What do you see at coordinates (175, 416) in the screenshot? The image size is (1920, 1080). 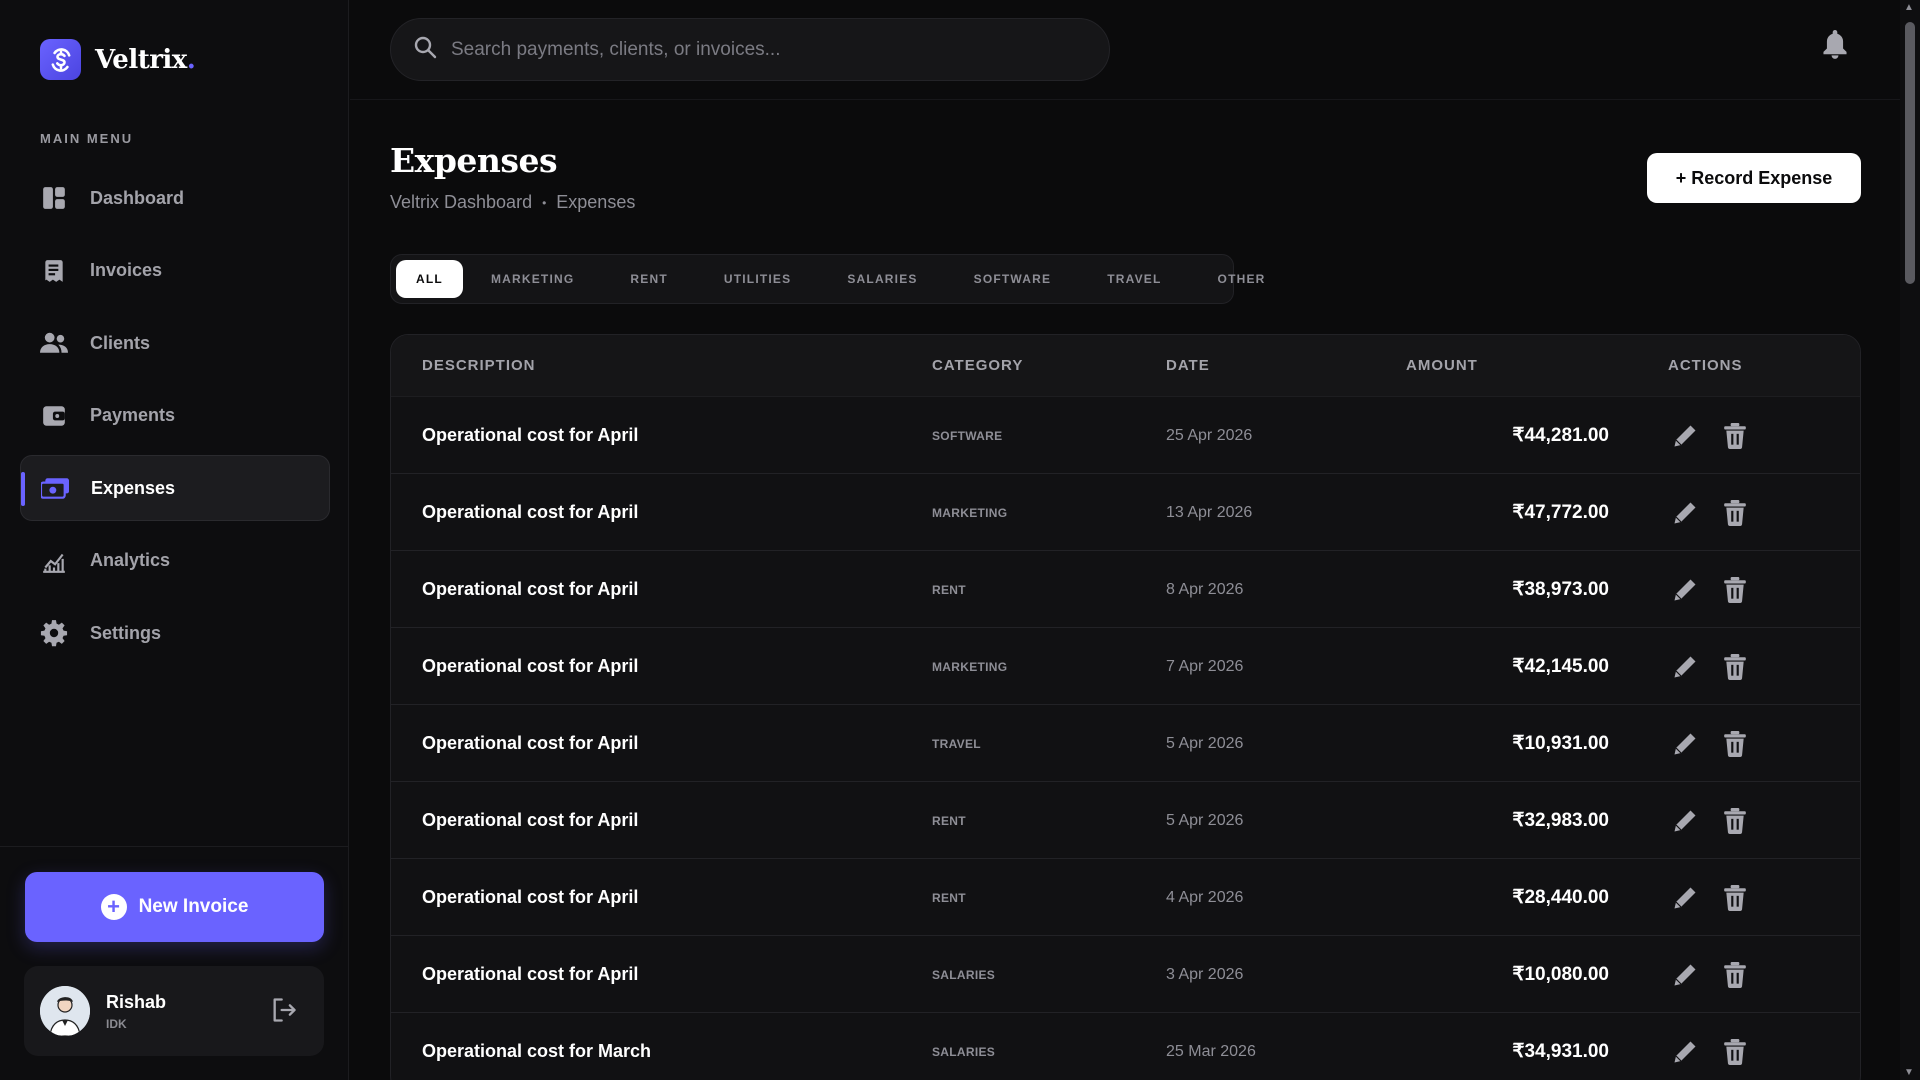 I see `sidebar-item-payments: Payments` at bounding box center [175, 416].